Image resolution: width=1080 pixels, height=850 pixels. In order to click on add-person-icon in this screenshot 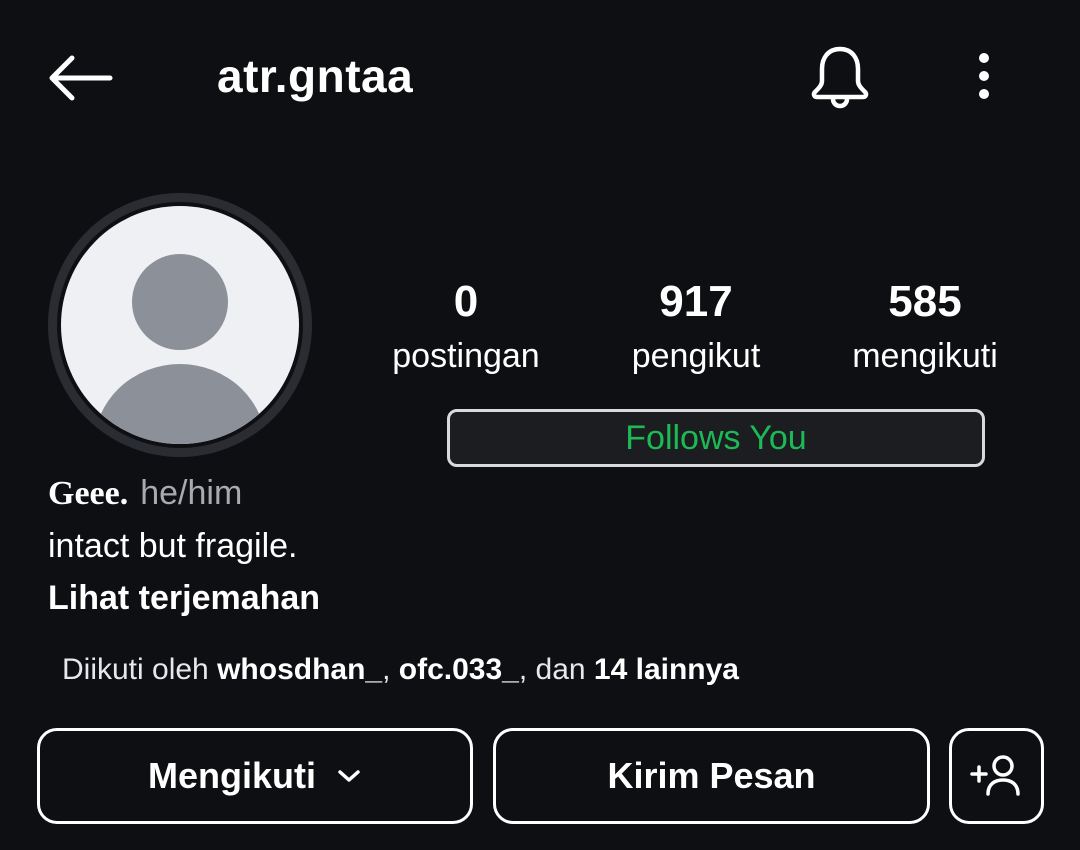, I will do `click(994, 775)`.